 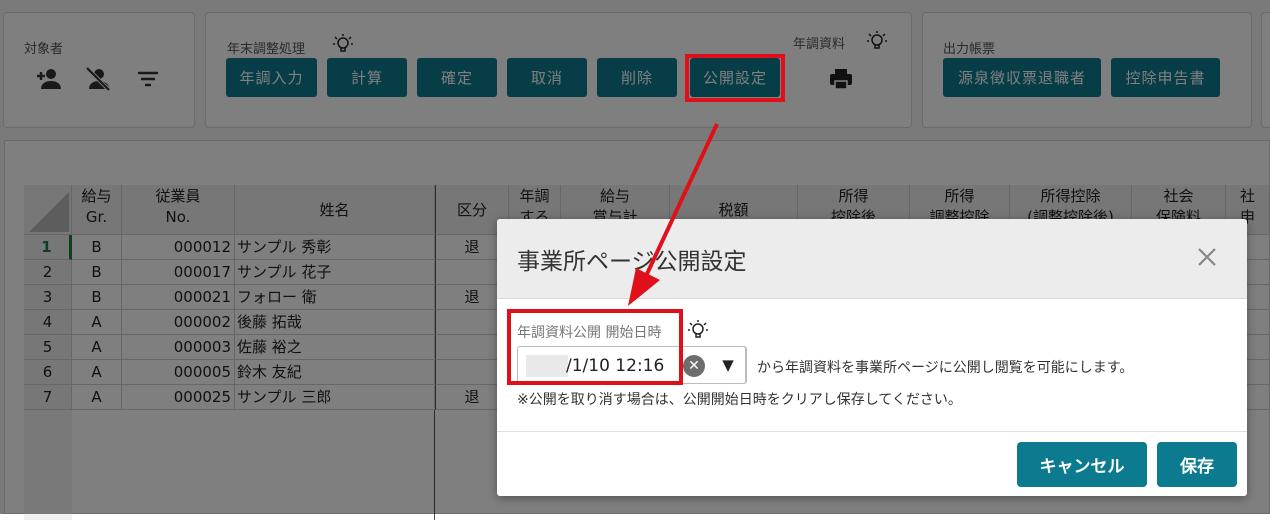 I want to click on annotation-arrow, so click(x=673, y=214).